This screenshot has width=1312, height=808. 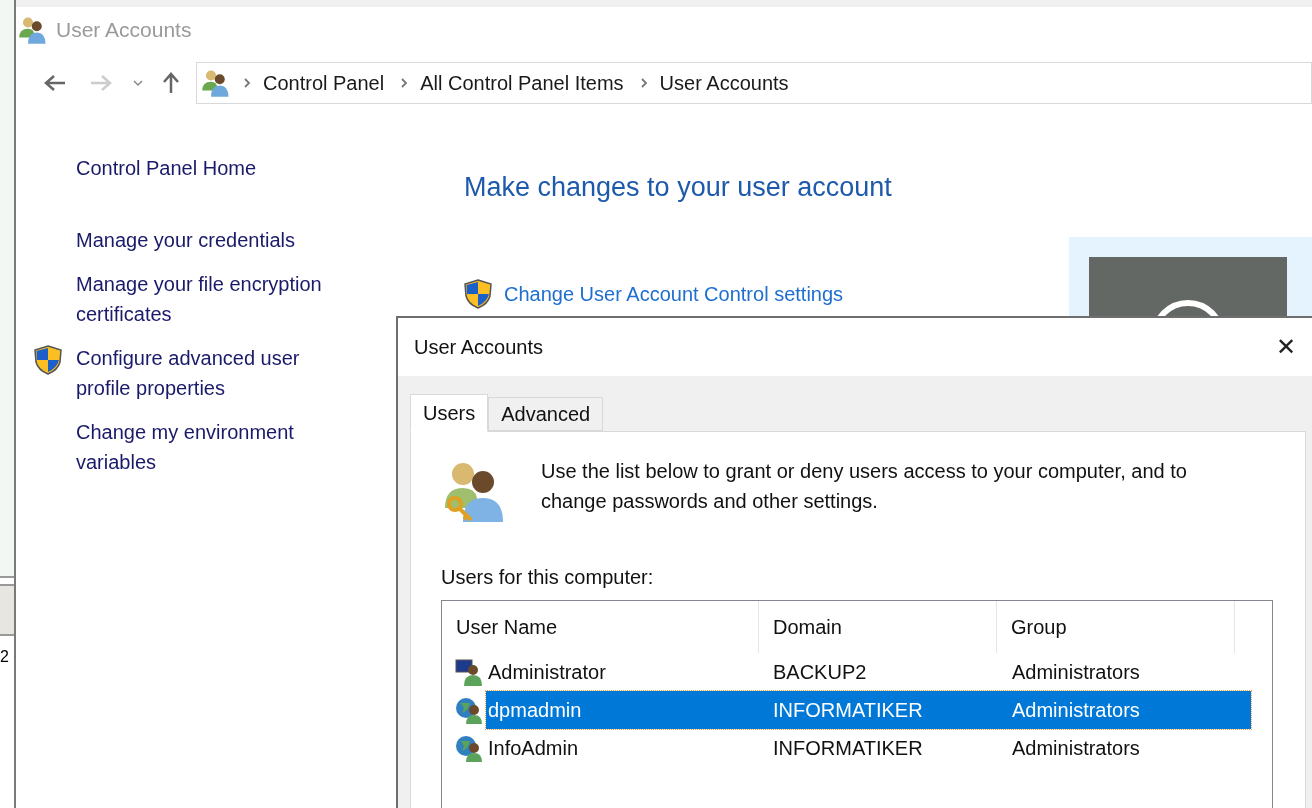 What do you see at coordinates (674, 294) in the screenshot?
I see `uac-settings-link: Change User Account Control settings` at bounding box center [674, 294].